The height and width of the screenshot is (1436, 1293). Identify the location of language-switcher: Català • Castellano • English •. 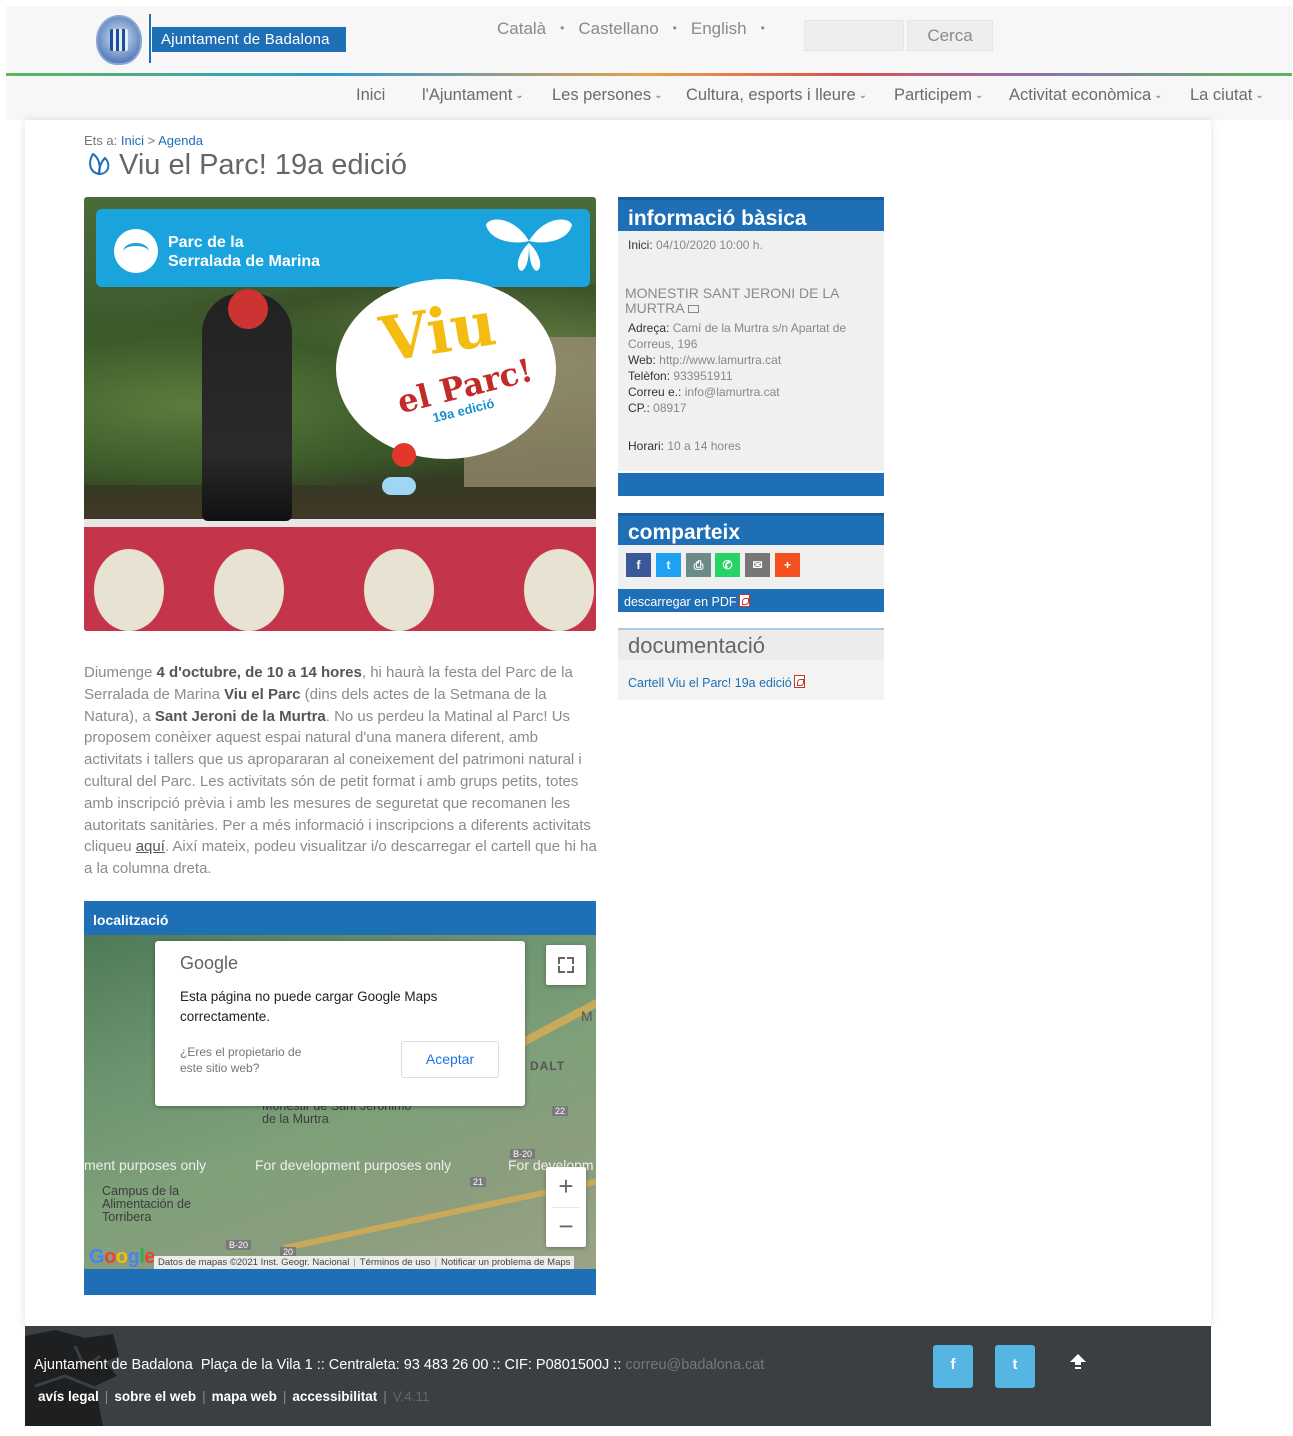
(638, 29).